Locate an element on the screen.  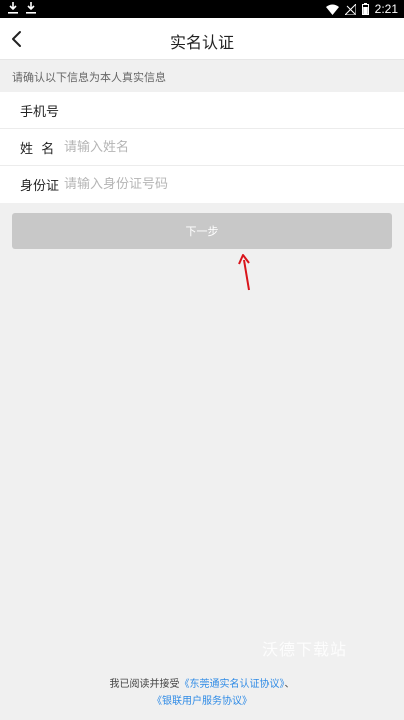
id-number-input is located at coordinates (234, 184).